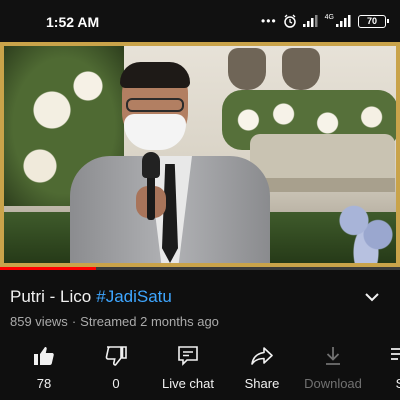 Image resolution: width=400 pixels, height=400 pixels. I want to click on notification-dots: •••, so click(269, 21).